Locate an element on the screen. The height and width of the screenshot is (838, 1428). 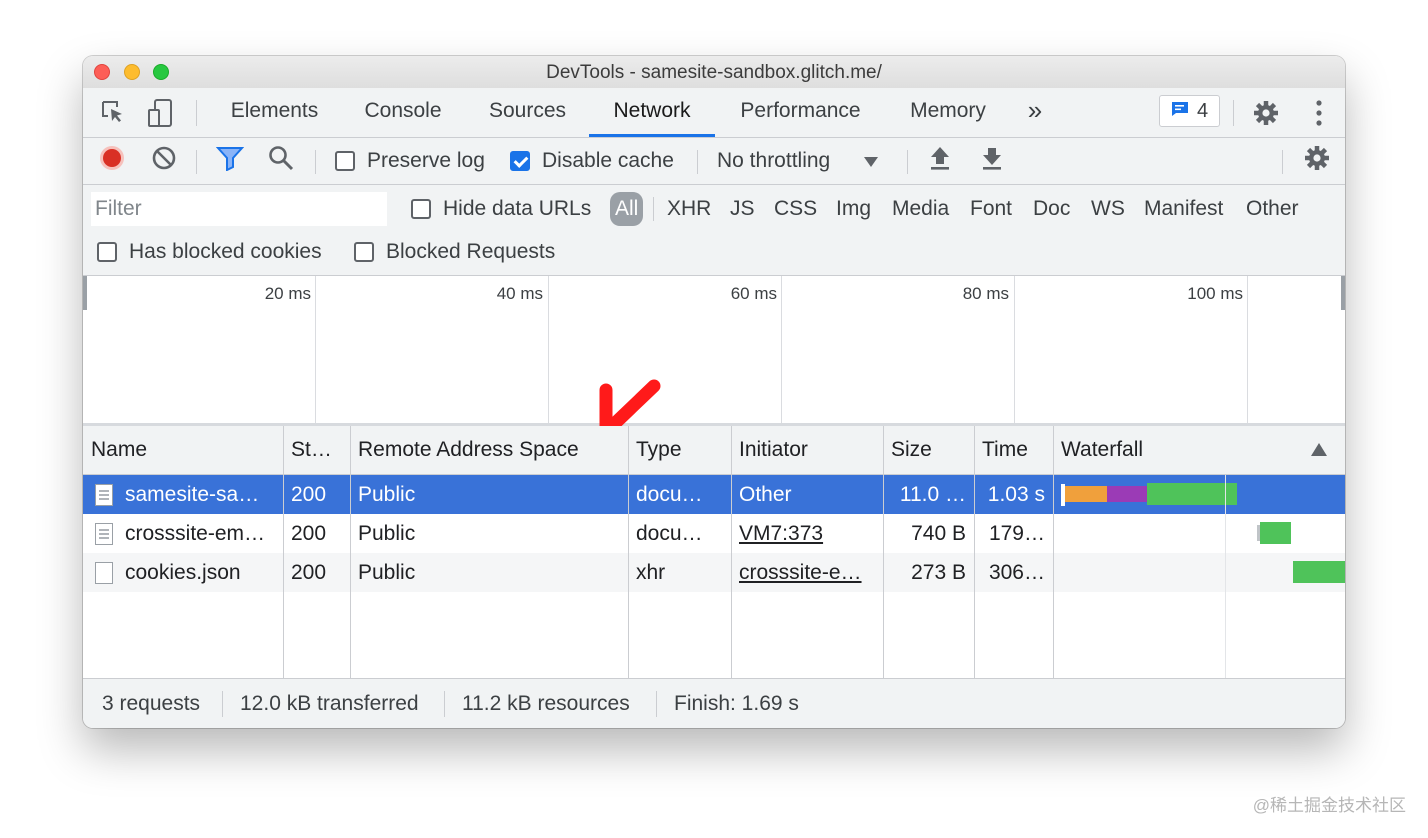
tab-console: Console is located at coordinates (403, 112).